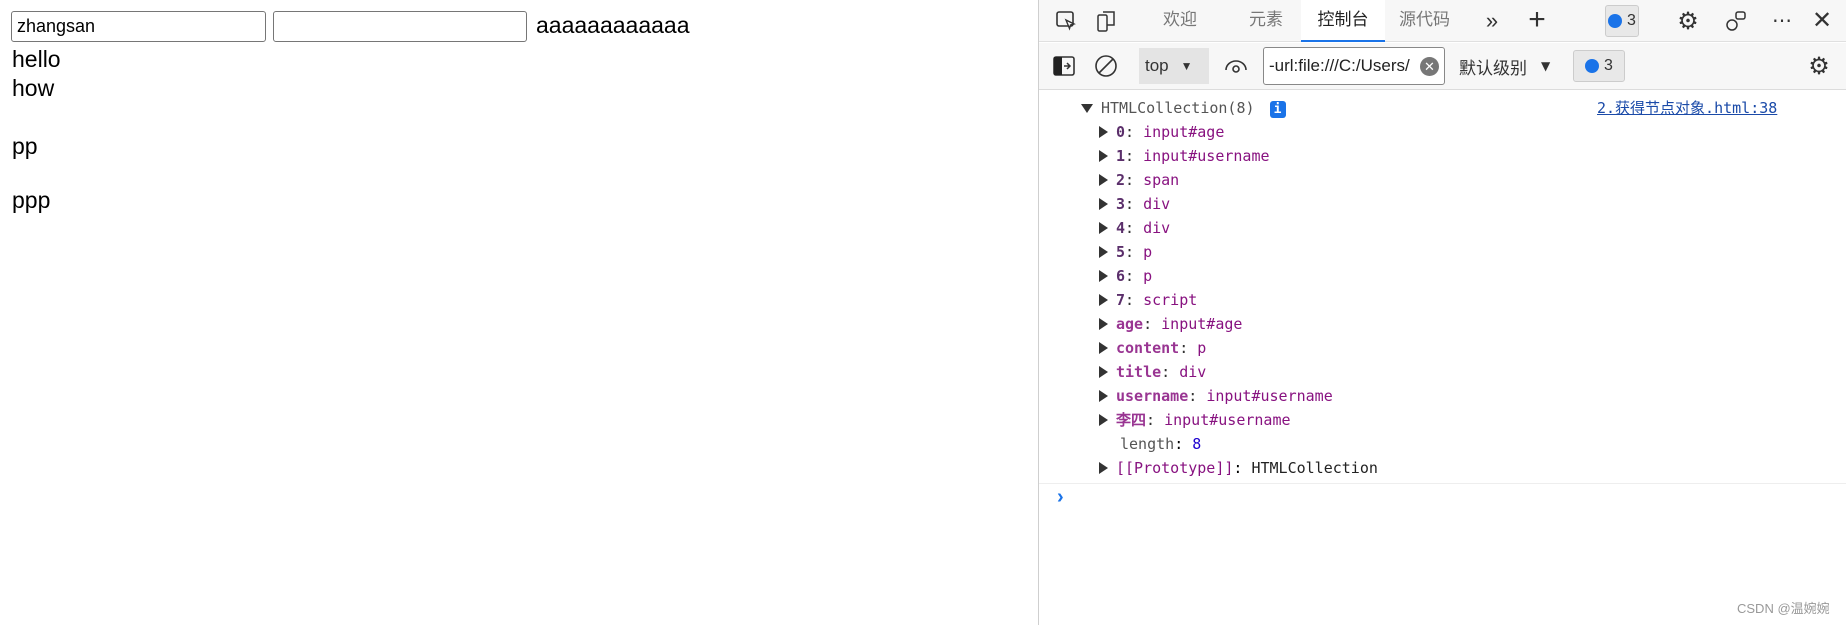  I want to click on console-toolbar: top ▼ -url:file:///C:/Users/ ✕ 默认级别 ▼ 3 ⚙, so click(1442, 66).